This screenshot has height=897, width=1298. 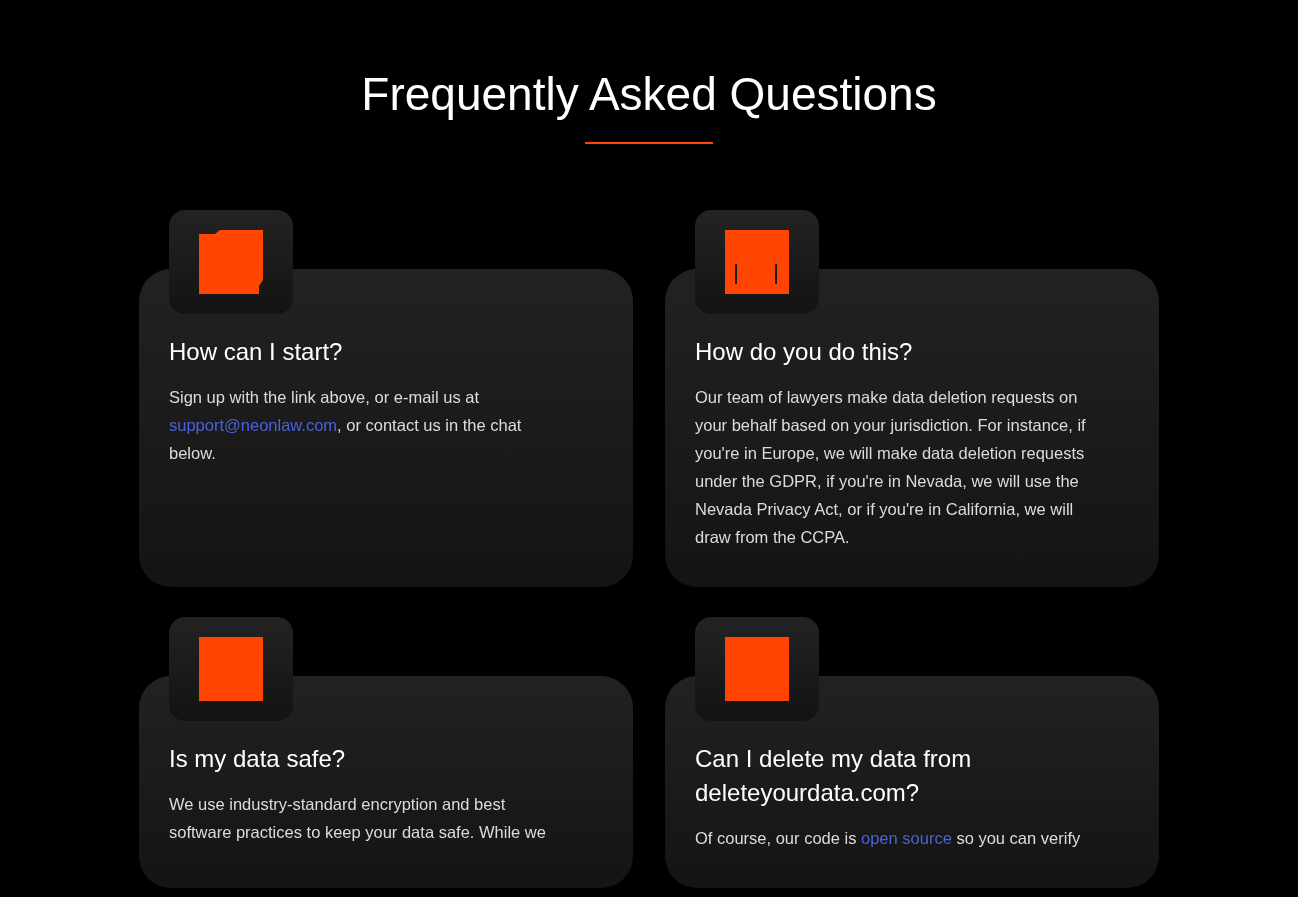 What do you see at coordinates (804, 352) in the screenshot?
I see `question-heading: How do you do this?` at bounding box center [804, 352].